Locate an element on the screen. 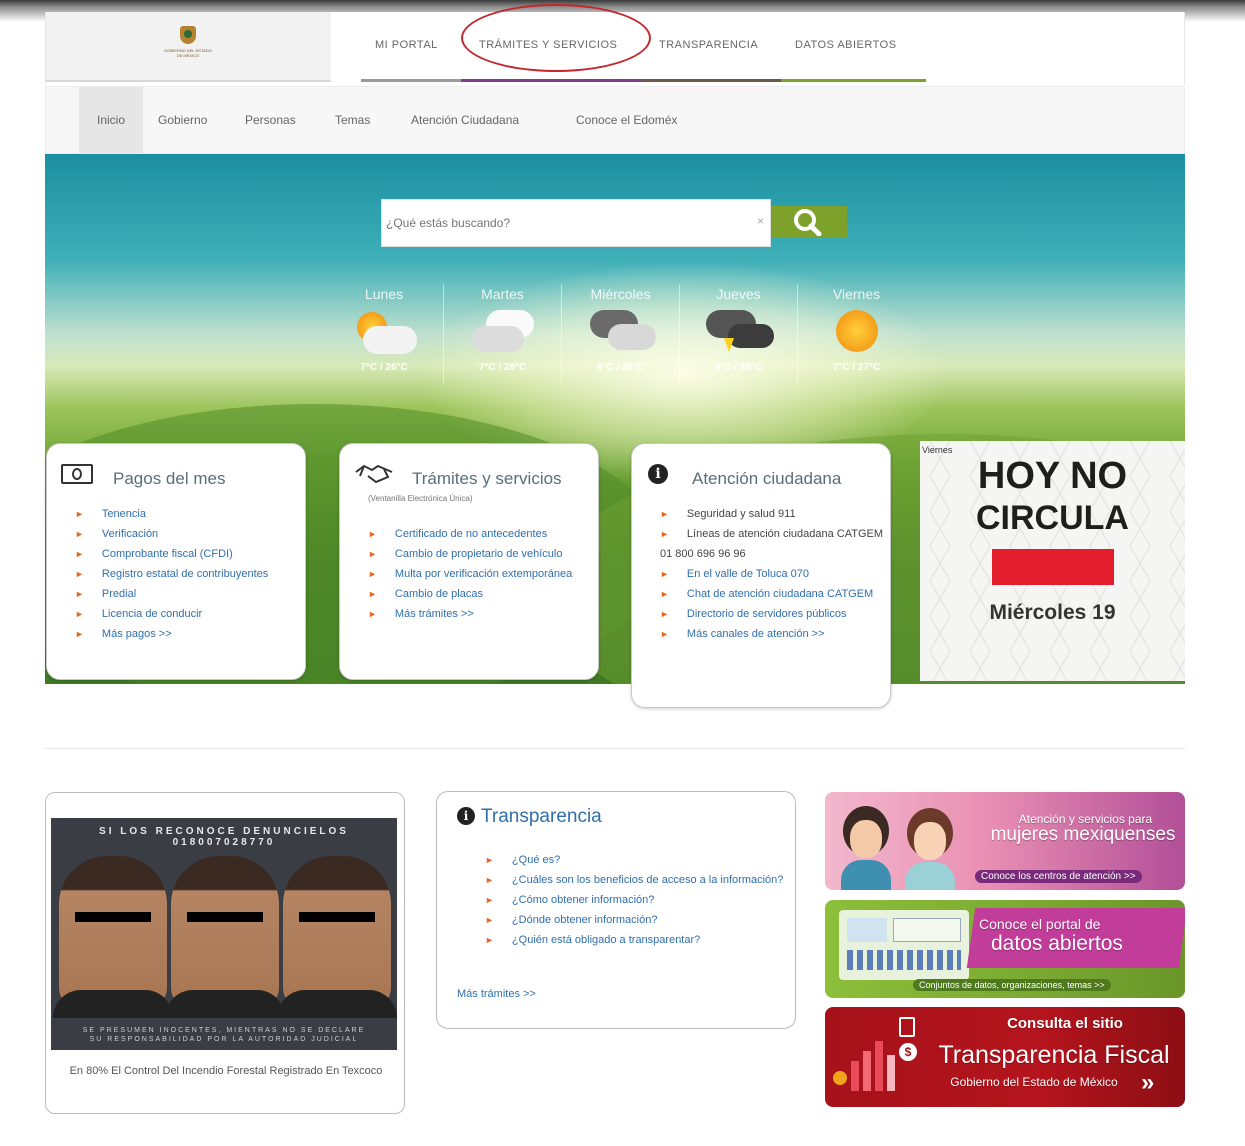 The height and width of the screenshot is (1146, 1245). transparencia-title: i Transparencia is located at coordinates (529, 817).